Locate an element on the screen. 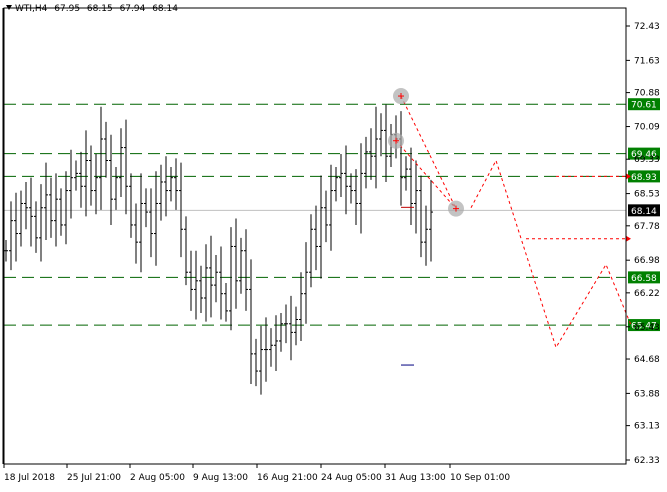 The height and width of the screenshot is (492, 667). y-tick-label: 66.22 is located at coordinates (647, 294).